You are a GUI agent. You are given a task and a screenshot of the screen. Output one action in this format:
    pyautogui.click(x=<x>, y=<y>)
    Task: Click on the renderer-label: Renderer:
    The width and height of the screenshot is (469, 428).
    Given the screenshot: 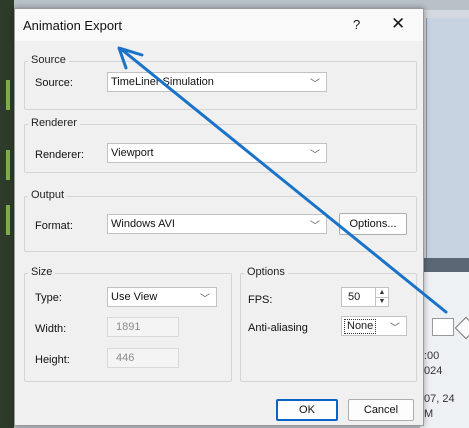 What is the action you would take?
    pyautogui.click(x=59, y=155)
    